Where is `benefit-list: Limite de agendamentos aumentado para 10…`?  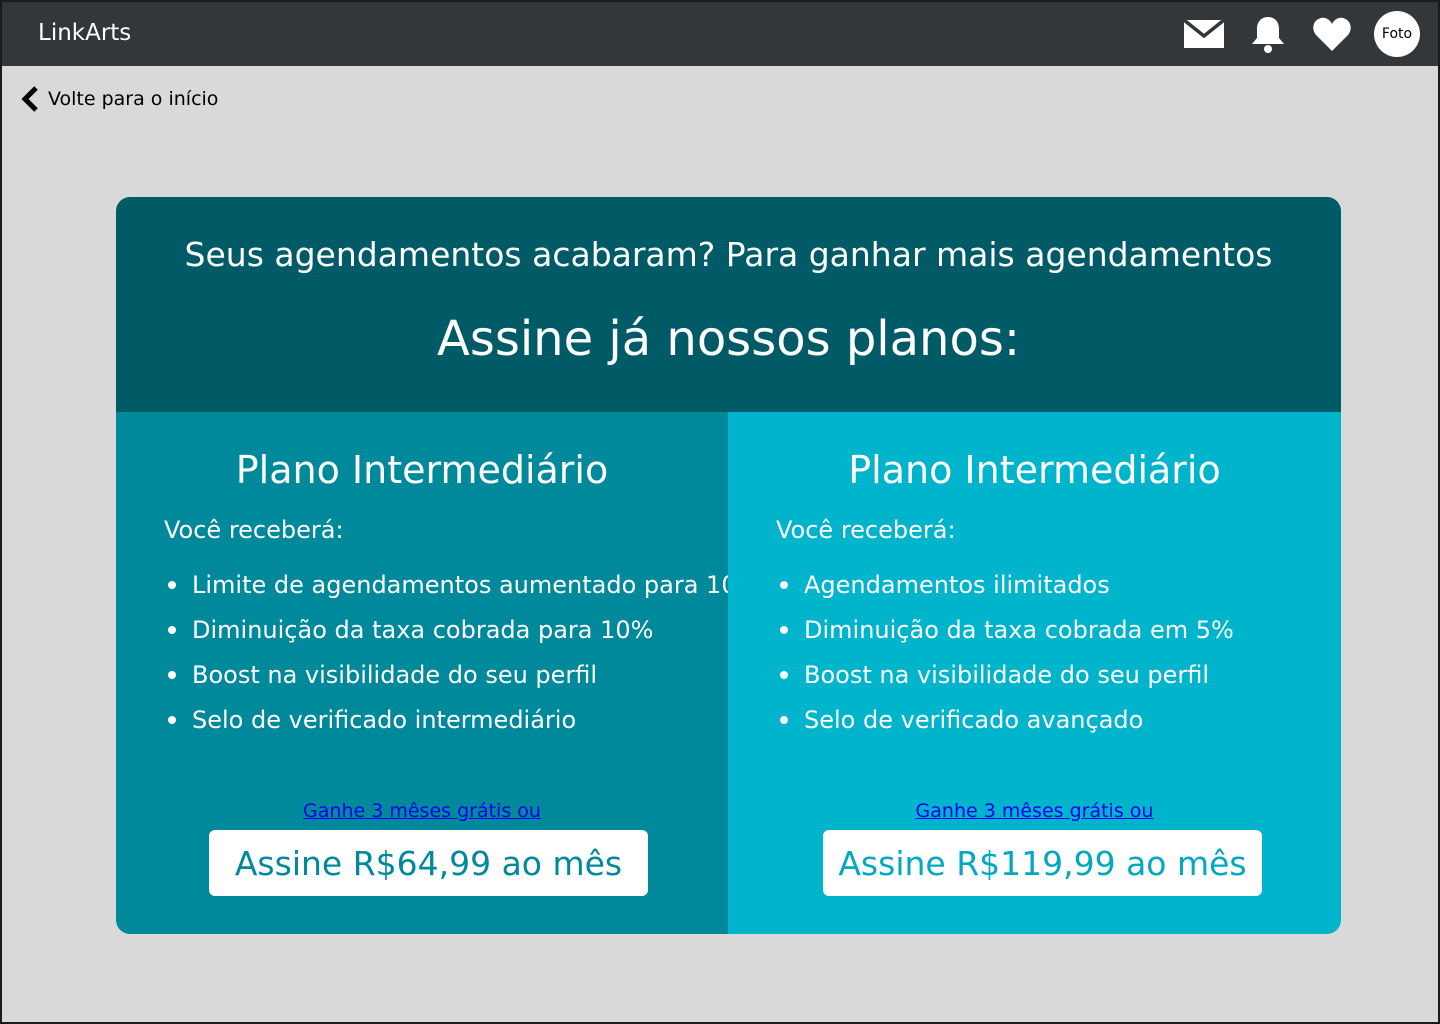 benefit-list: Limite de agendamentos aumentado para 10… is located at coordinates (450, 652).